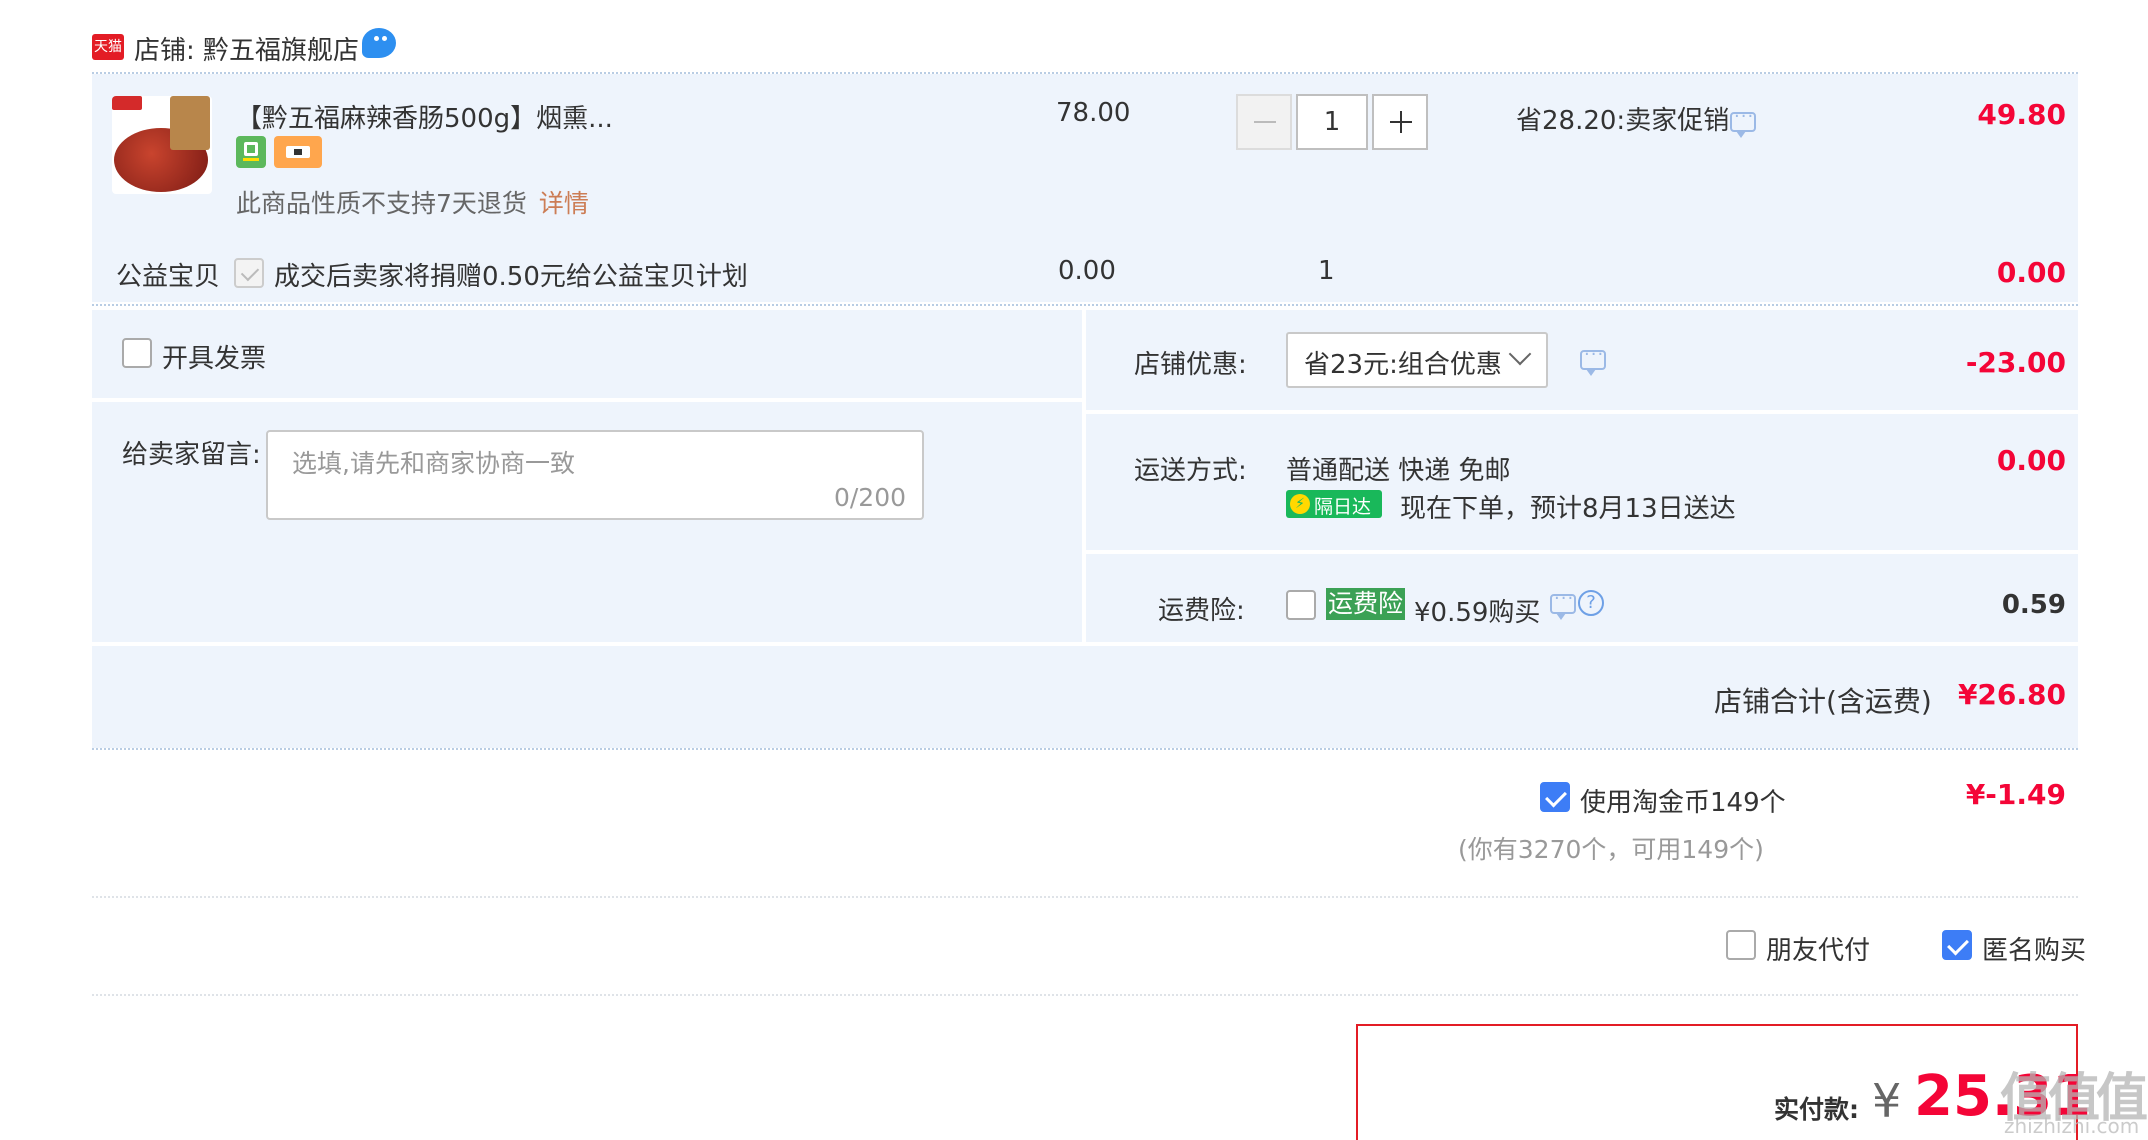 The width and height of the screenshot is (2148, 1140). What do you see at coordinates (2015, 362) in the screenshot?
I see `discount-amount: -23.00` at bounding box center [2015, 362].